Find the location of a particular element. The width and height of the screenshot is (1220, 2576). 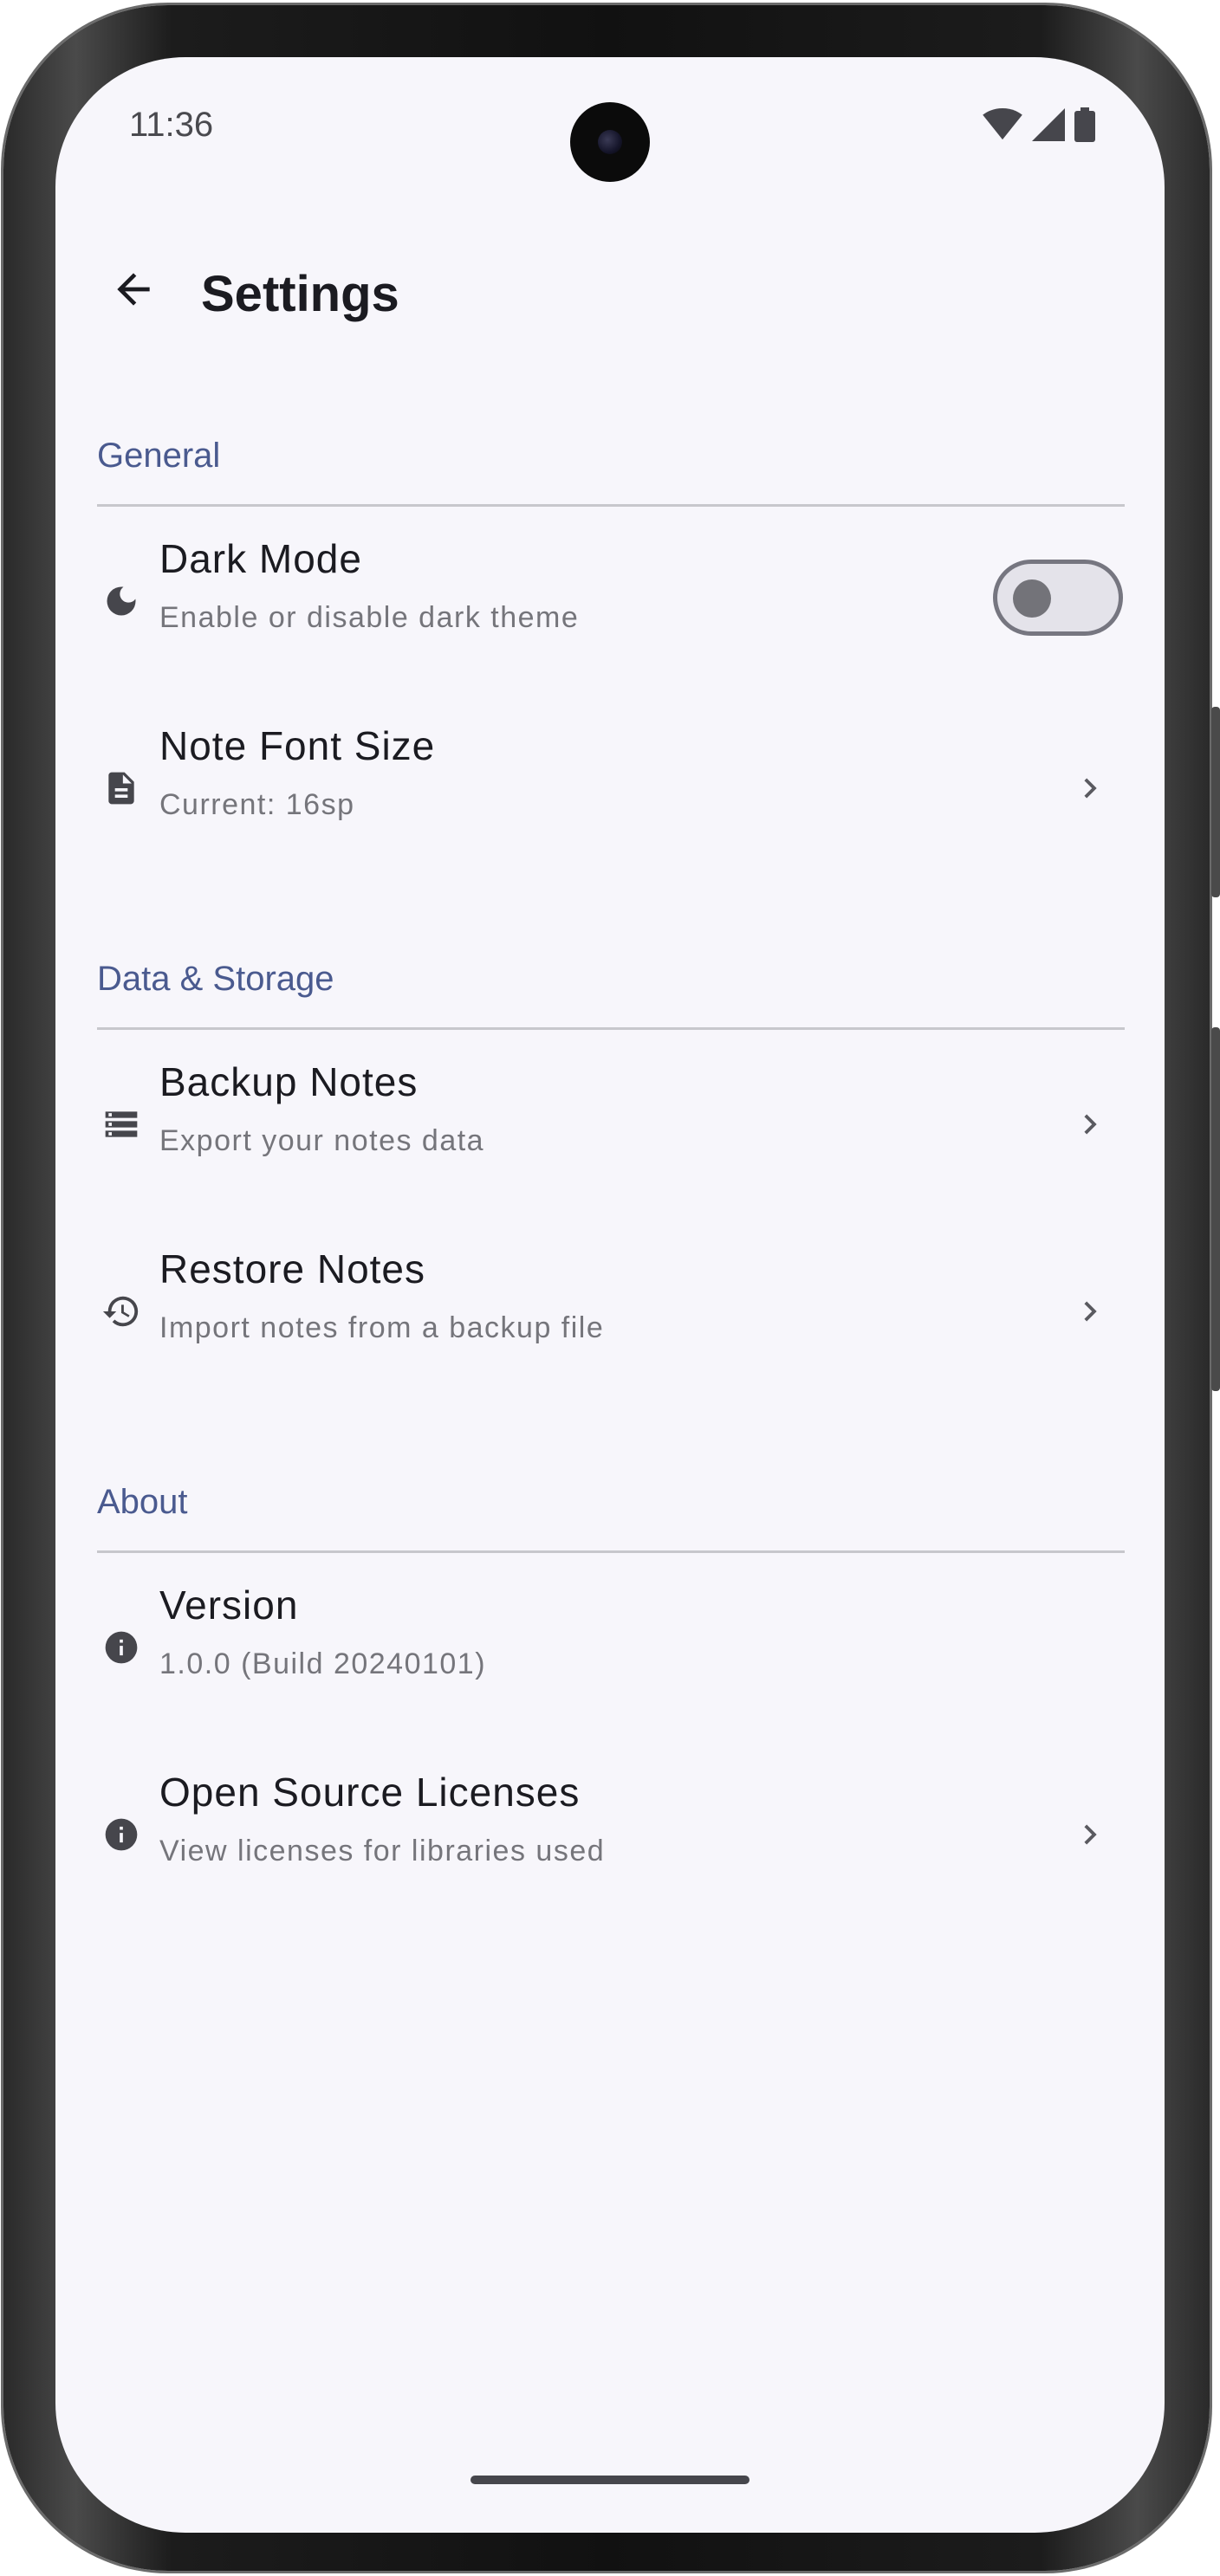

home-indicator is located at coordinates (610, 2480).